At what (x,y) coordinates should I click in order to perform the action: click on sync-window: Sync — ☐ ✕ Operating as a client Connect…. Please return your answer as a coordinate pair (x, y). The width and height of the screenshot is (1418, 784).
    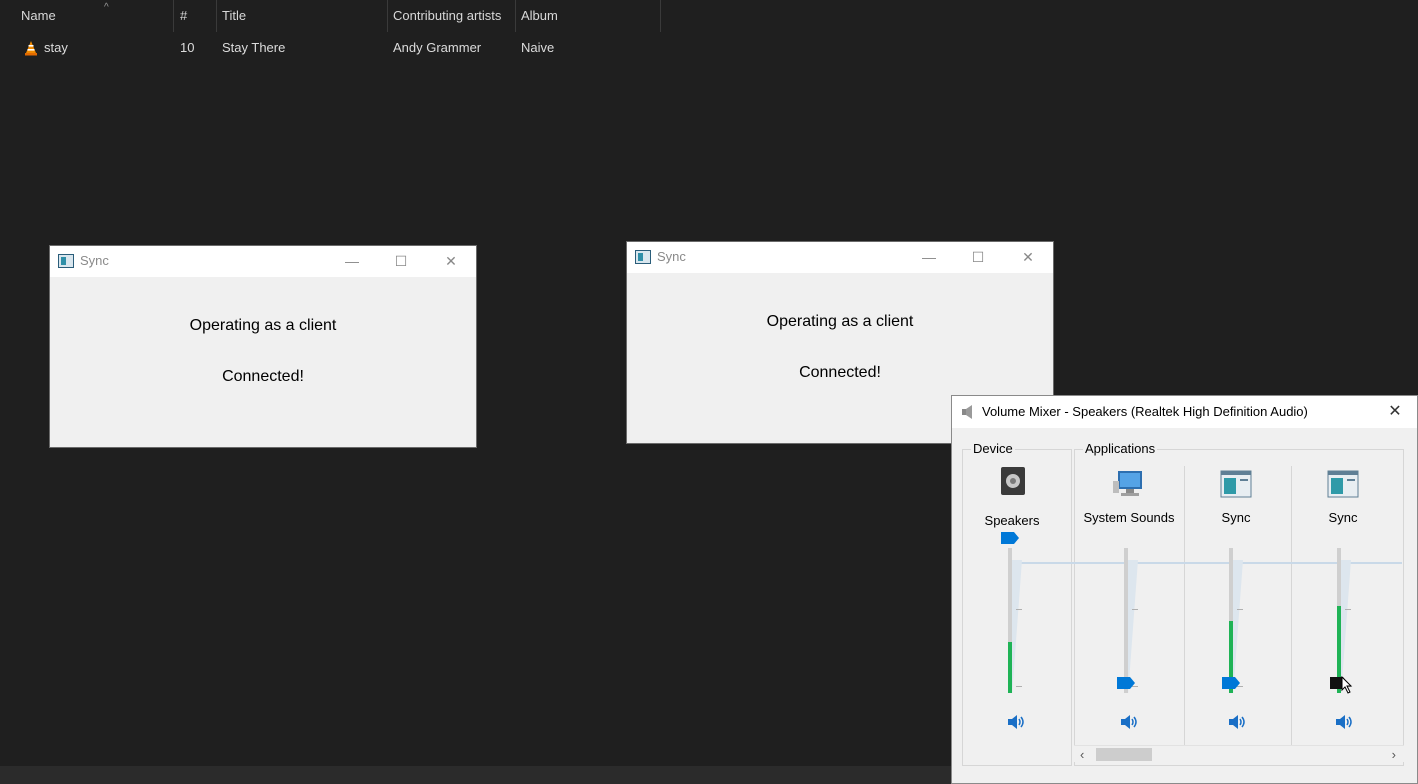
    Looking at the image, I should click on (263, 346).